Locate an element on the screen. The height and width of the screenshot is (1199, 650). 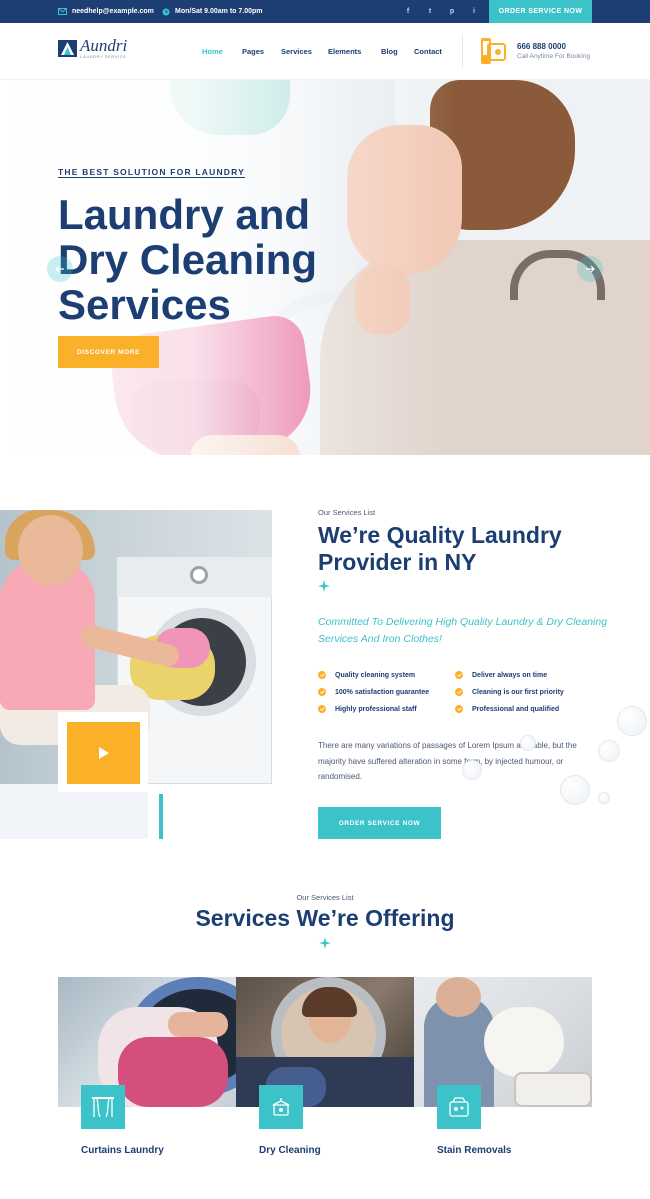
feature-item: Cleaning is our first priority is located at coordinates (509, 692).